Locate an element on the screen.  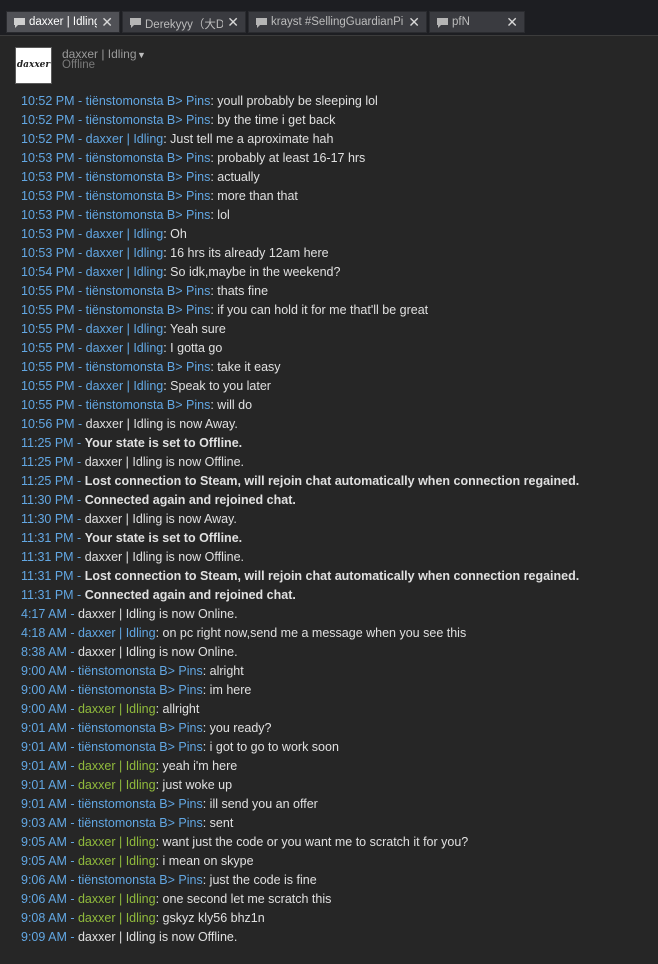
chat-bubble-icon is located at coordinates (261, 23).